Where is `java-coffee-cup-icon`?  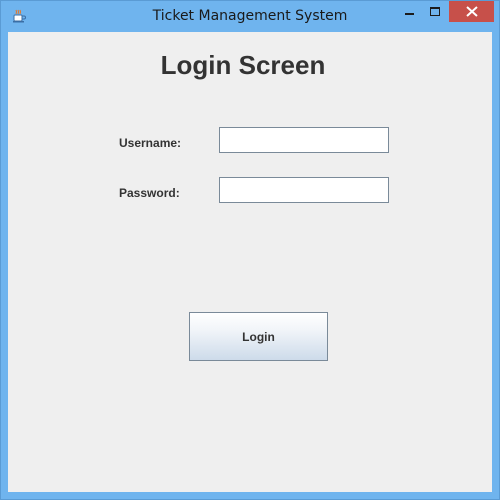 java-coffee-cup-icon is located at coordinates (19, 16).